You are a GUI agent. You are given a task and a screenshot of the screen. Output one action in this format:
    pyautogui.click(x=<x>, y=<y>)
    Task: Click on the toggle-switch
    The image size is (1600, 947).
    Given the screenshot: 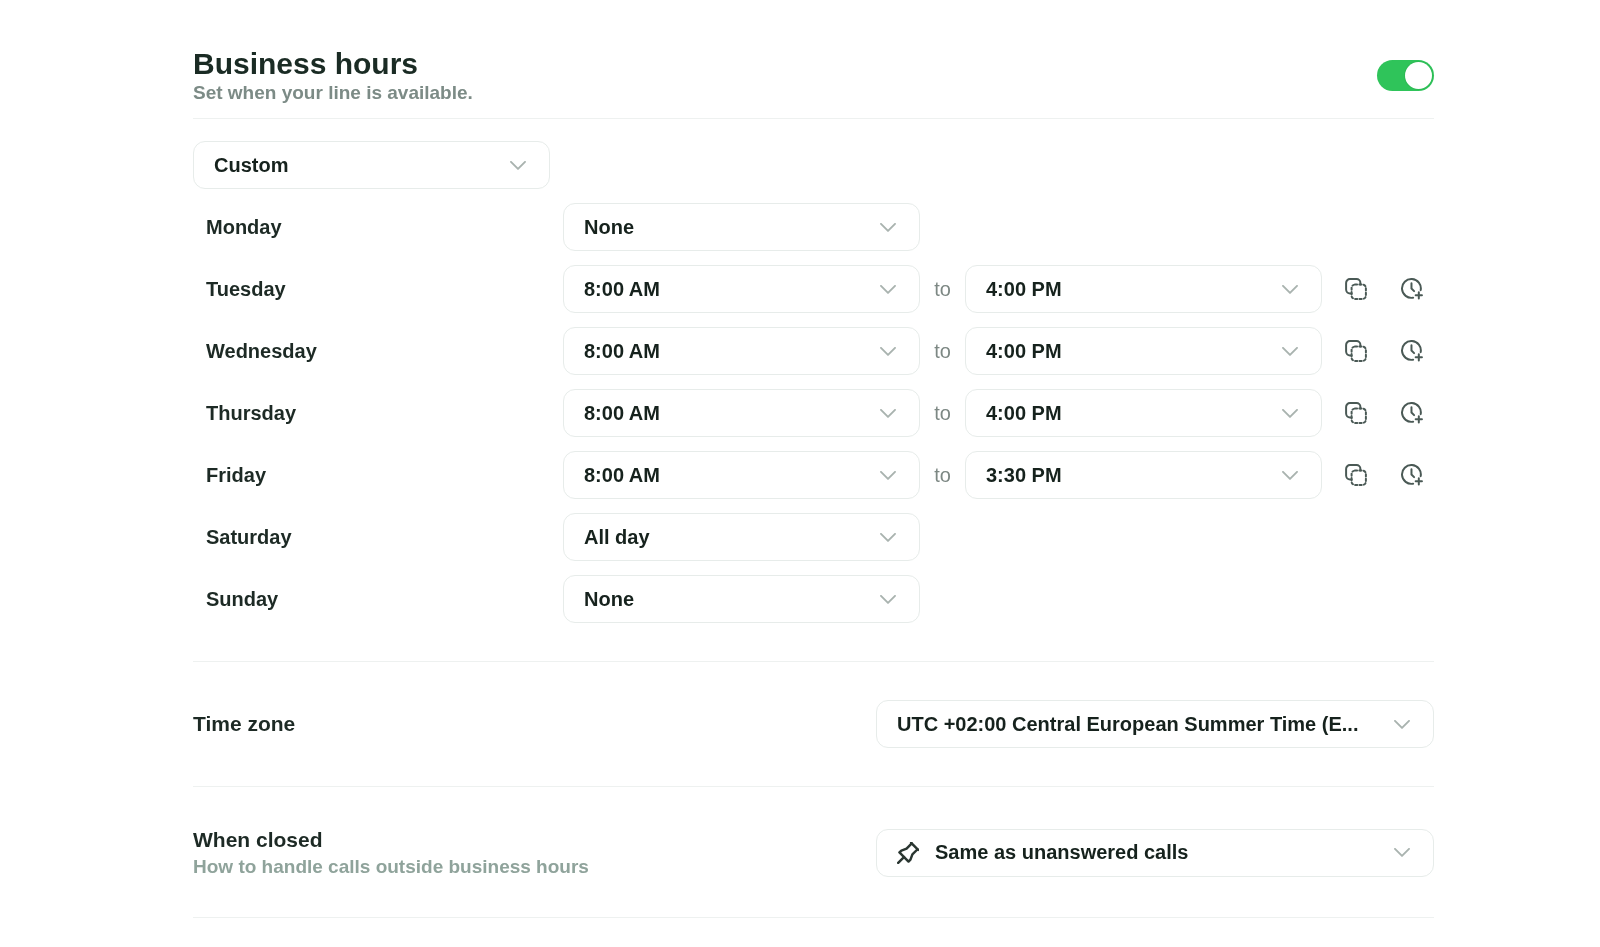 What is the action you would take?
    pyautogui.click(x=1405, y=75)
    